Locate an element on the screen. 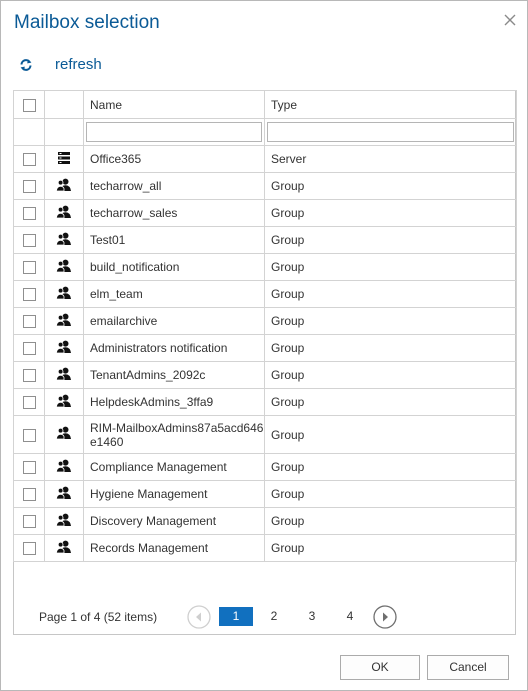  type-column-header: Type is located at coordinates (390, 104).